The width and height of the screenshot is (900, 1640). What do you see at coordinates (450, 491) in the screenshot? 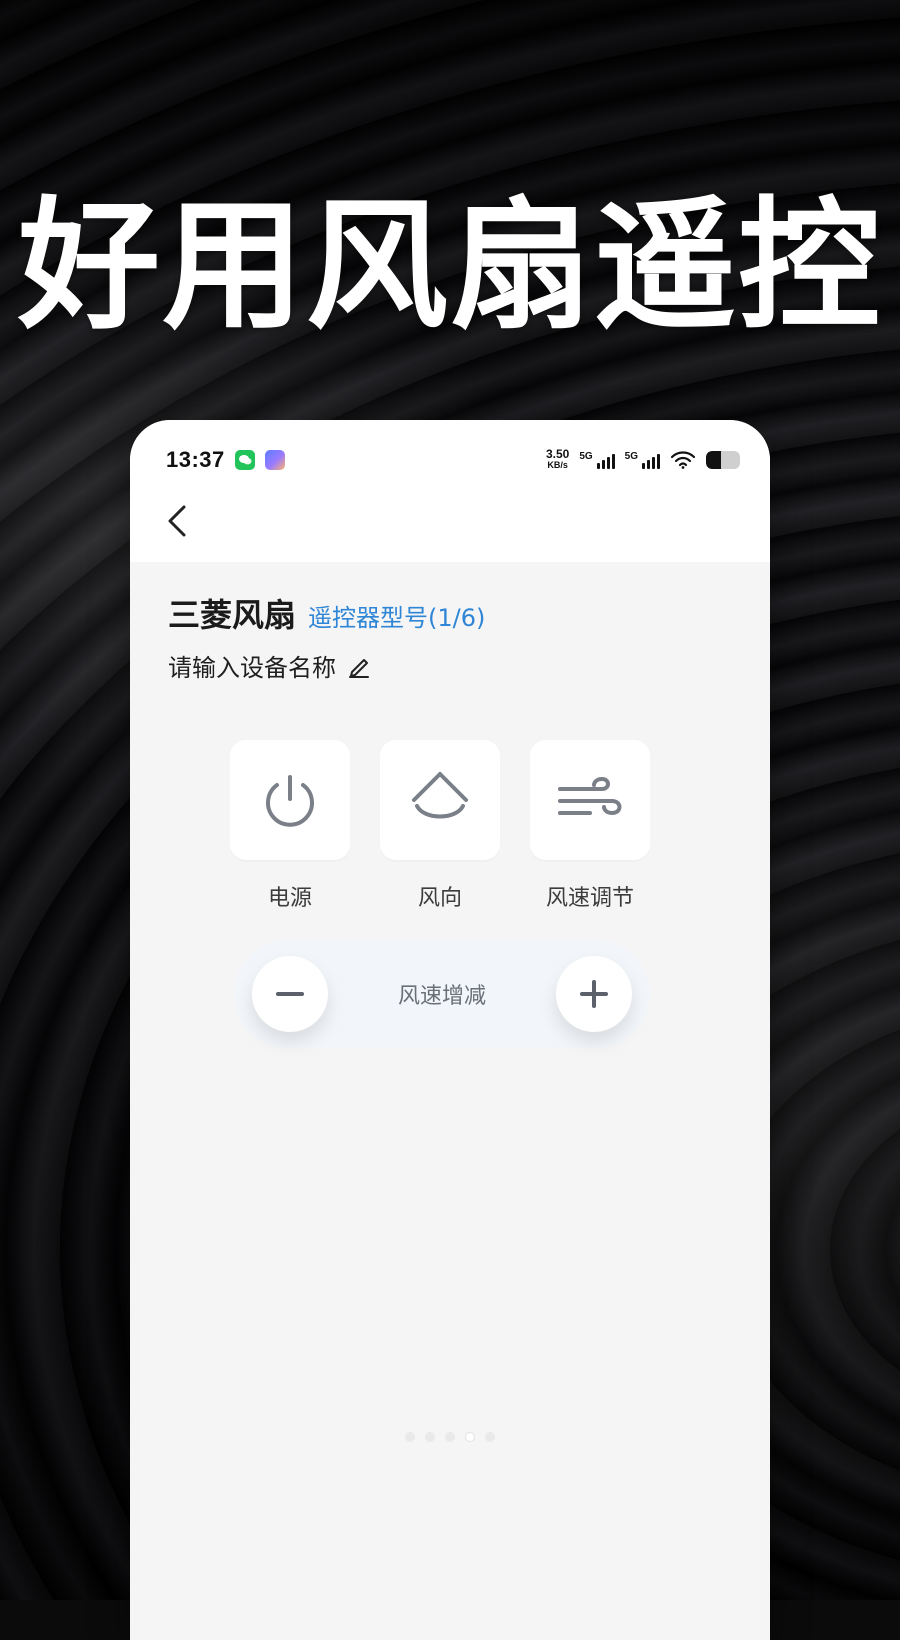
I see `app-top-bar: 13:37 3.50 KB/s 5G 5G` at bounding box center [450, 491].